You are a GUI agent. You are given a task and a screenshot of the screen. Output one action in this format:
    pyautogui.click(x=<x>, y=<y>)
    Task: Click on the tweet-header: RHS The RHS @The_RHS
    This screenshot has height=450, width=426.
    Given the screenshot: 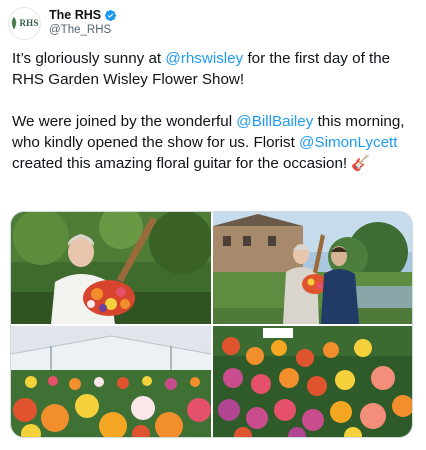 What is the action you would take?
    pyautogui.click(x=62, y=23)
    